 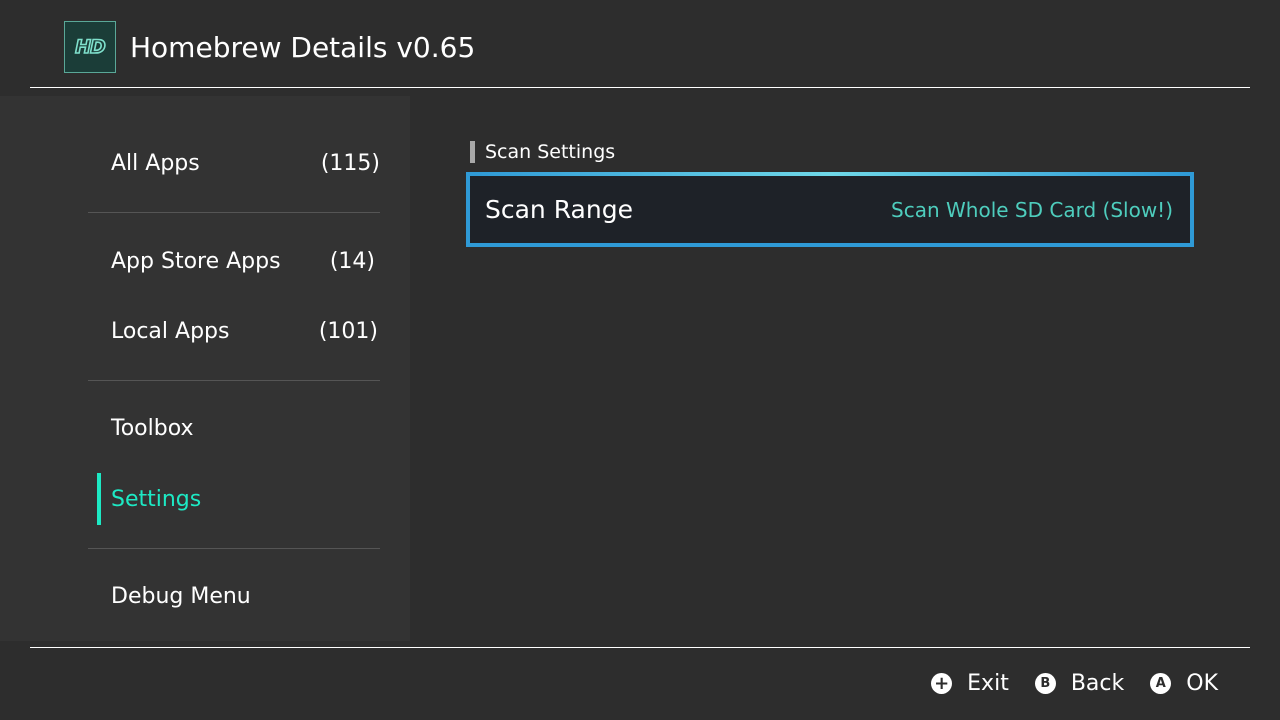 What do you see at coordinates (472, 152) in the screenshot?
I see `section-header-bar` at bounding box center [472, 152].